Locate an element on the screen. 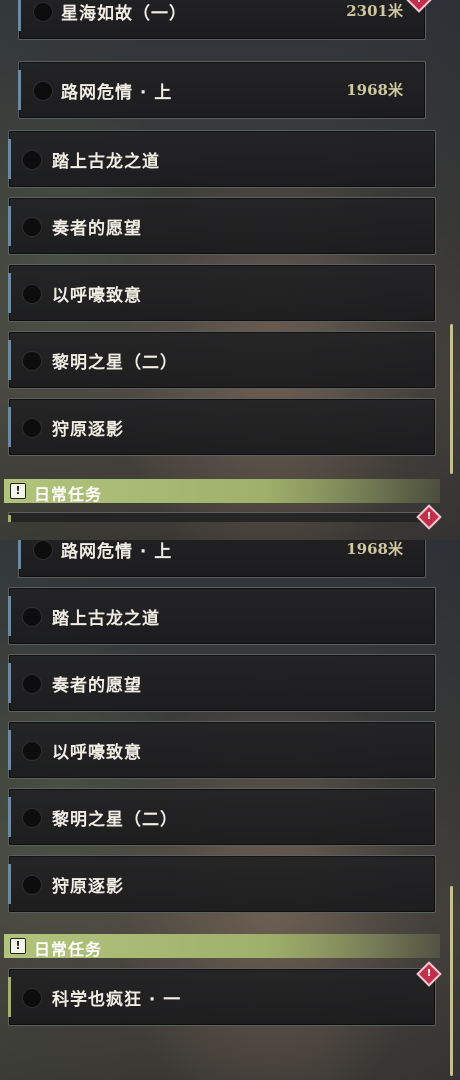 The image size is (460, 1080). quest-label: 星海如故（一） is located at coordinates (124, 14).